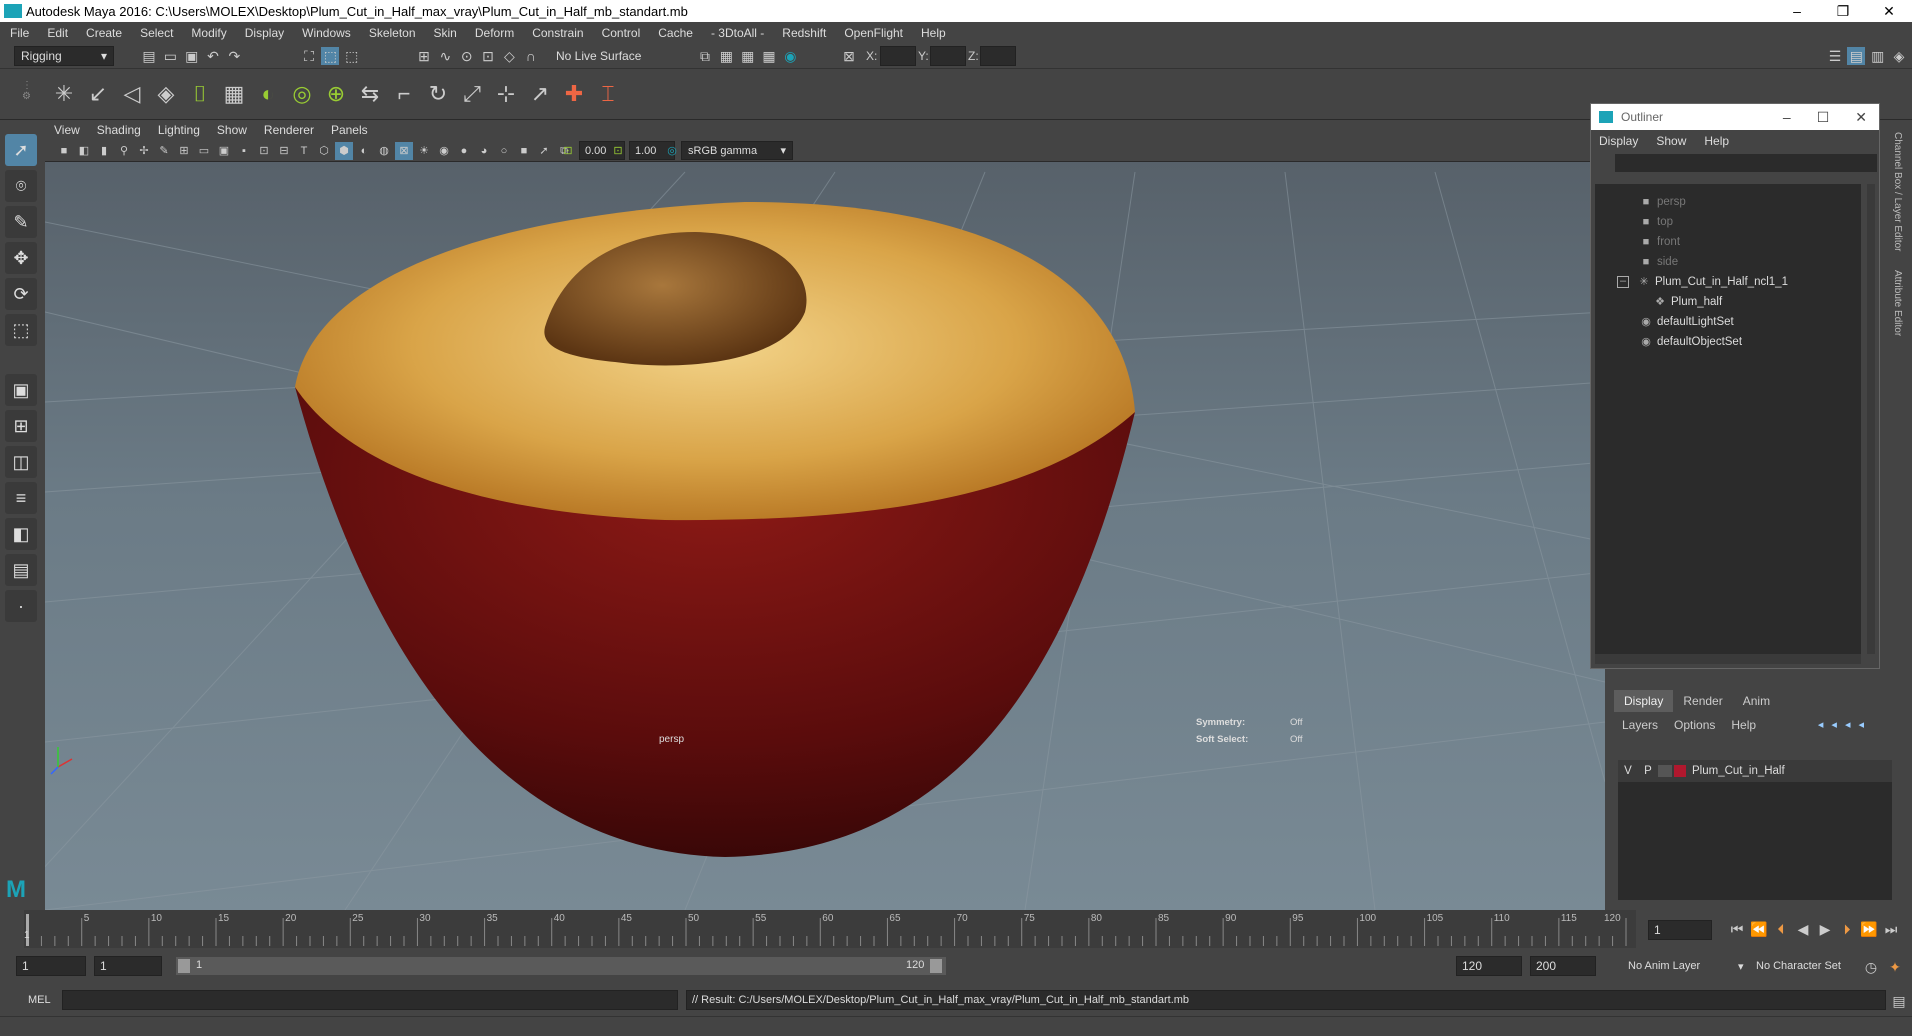  Describe the element at coordinates (84, 151) in the screenshot. I see `camera-attributes-icon: ◧` at that location.